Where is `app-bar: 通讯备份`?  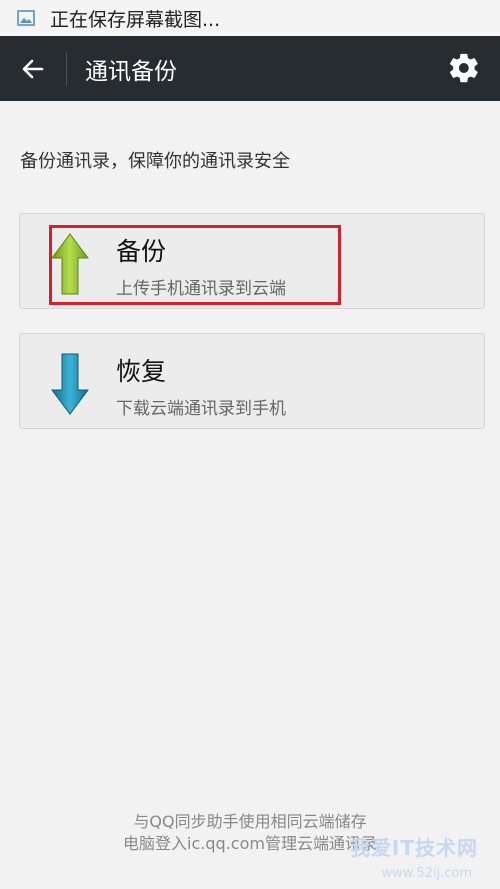
app-bar: 通讯备份 is located at coordinates (250, 68).